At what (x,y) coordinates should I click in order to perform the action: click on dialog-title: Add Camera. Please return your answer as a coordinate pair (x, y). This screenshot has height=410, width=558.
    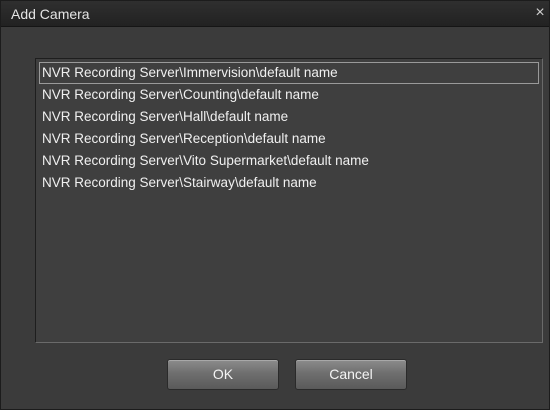
    Looking at the image, I should click on (50, 14).